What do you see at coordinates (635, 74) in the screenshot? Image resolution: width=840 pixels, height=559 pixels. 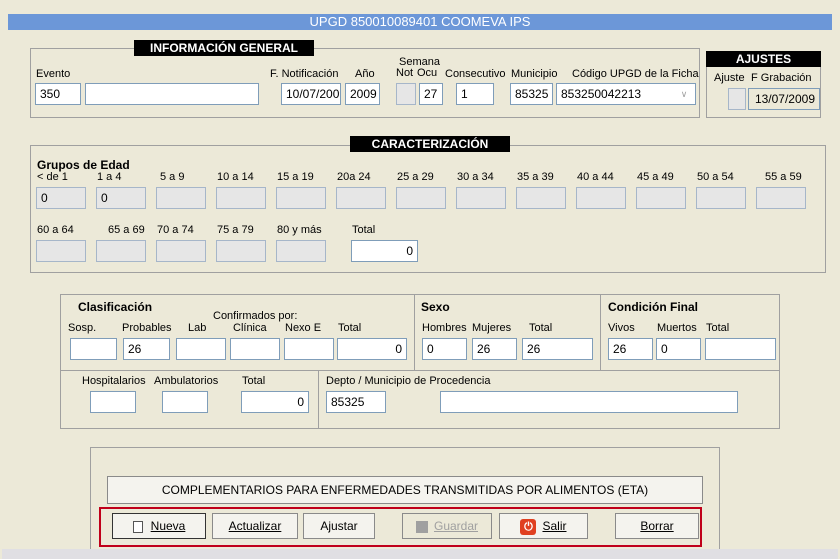 I see `codigo-upgd-label: Código UPGD de la Ficha` at bounding box center [635, 74].